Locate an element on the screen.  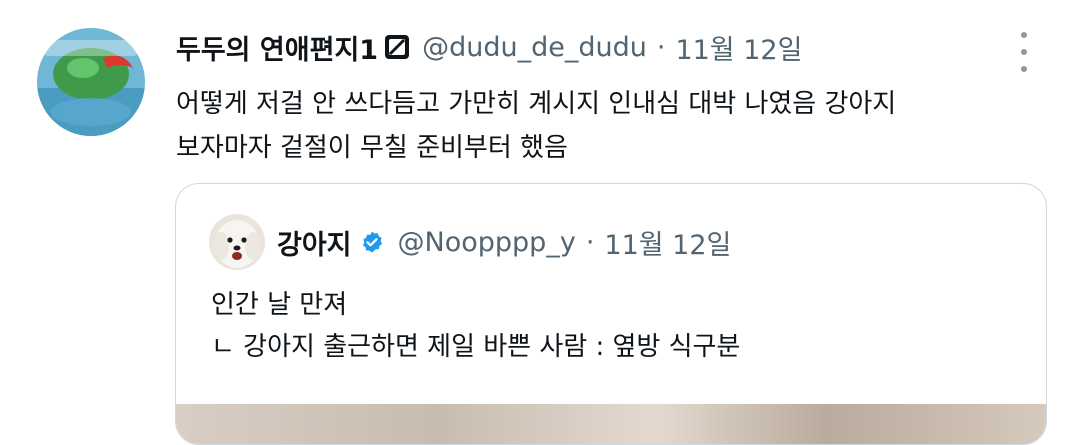
tweet-text-line: 어떻게 저걸 안 쓰다듬고 가만히 계시지 인내심 대박 나였음 강아지 is located at coordinates (536, 104).